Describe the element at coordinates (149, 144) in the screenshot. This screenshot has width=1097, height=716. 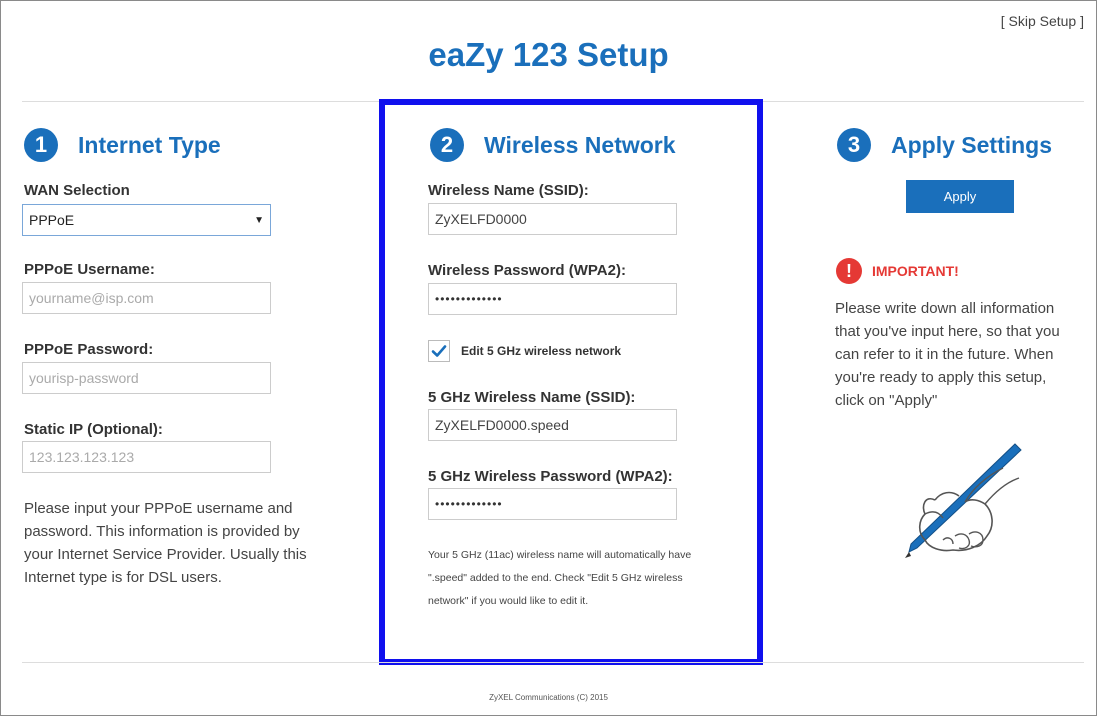
I see `step1-title: Internet Type` at that location.